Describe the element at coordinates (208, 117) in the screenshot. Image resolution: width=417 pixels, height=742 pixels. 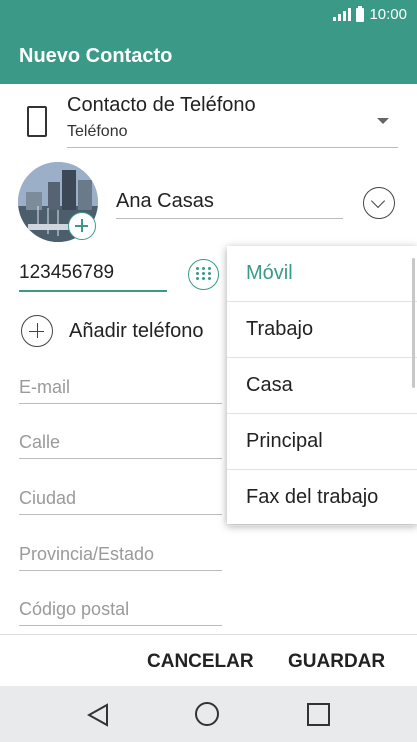
I see `account-selector: Contacto de Teléfono Teléfono` at that location.